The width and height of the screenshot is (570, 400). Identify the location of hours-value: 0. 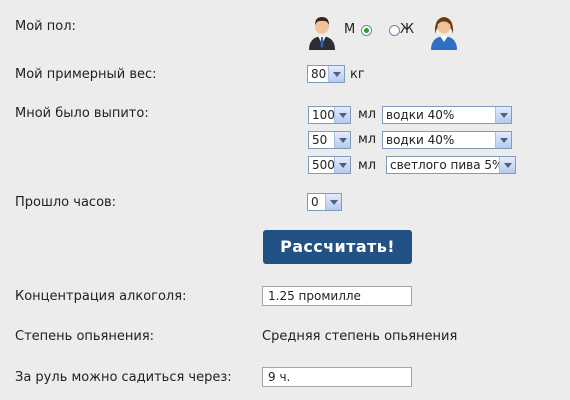
(315, 202).